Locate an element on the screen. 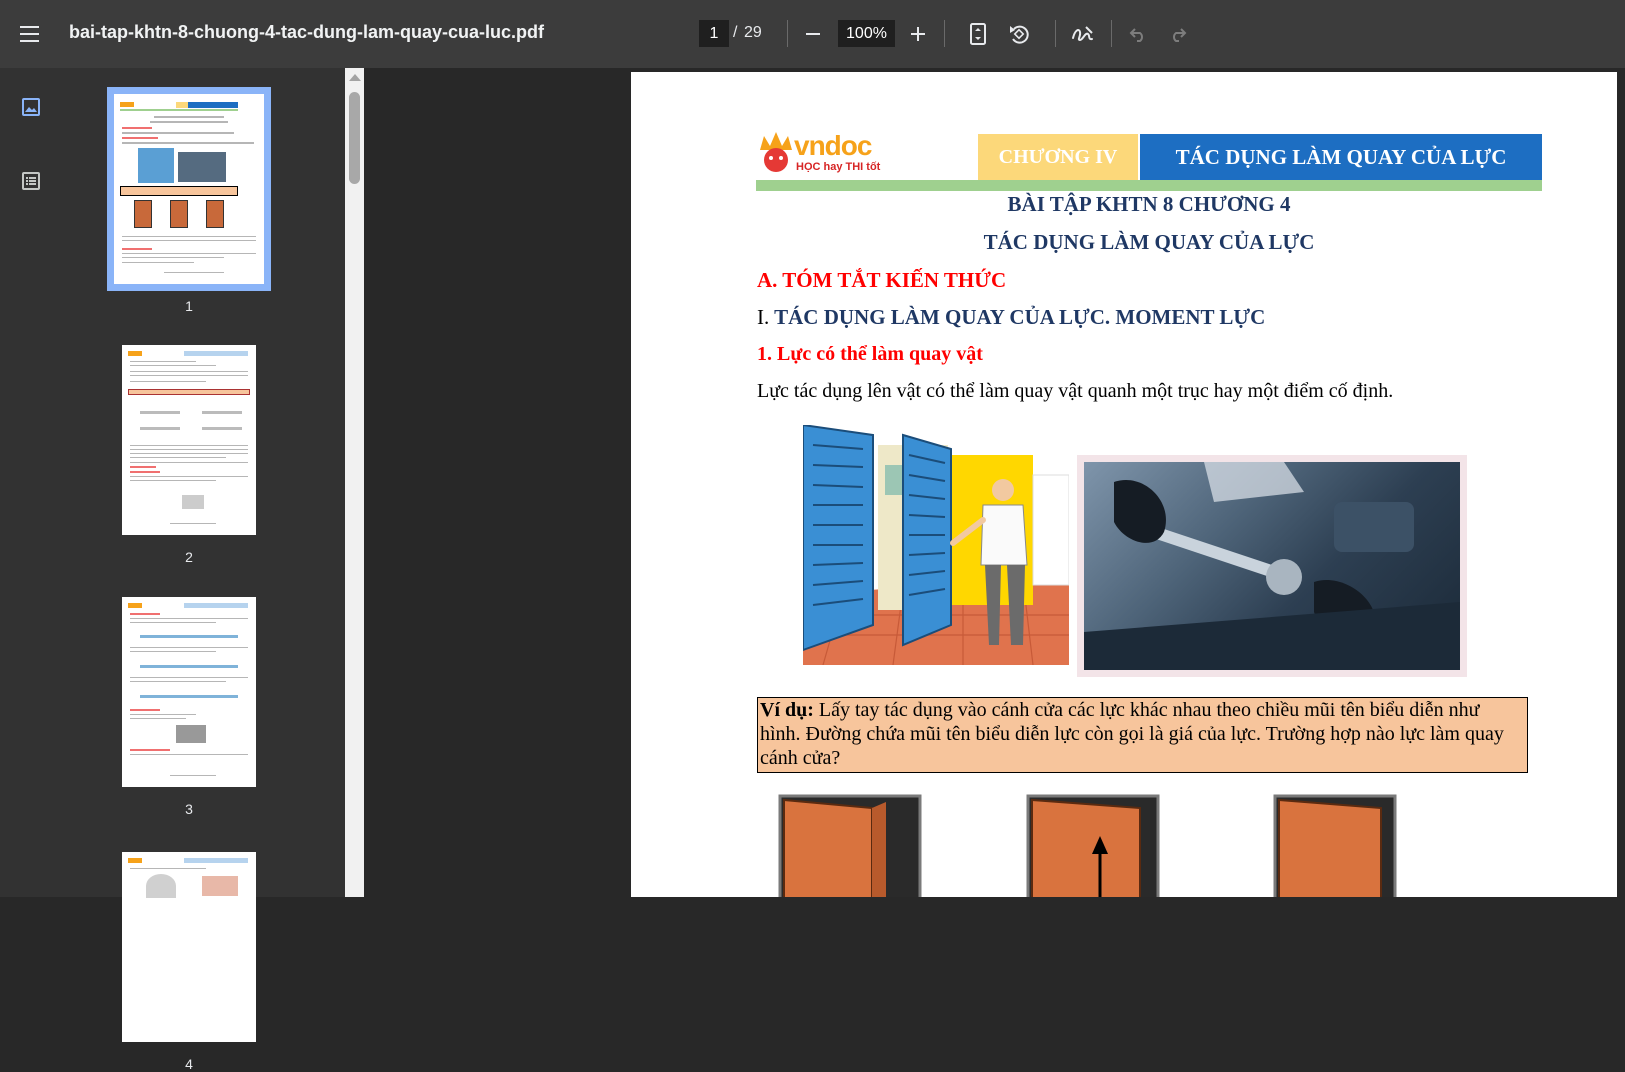 Image resolution: width=1625 pixels, height=1072 pixels. section-1-heading: 1. Lực có thể làm quay vật is located at coordinates (870, 354).